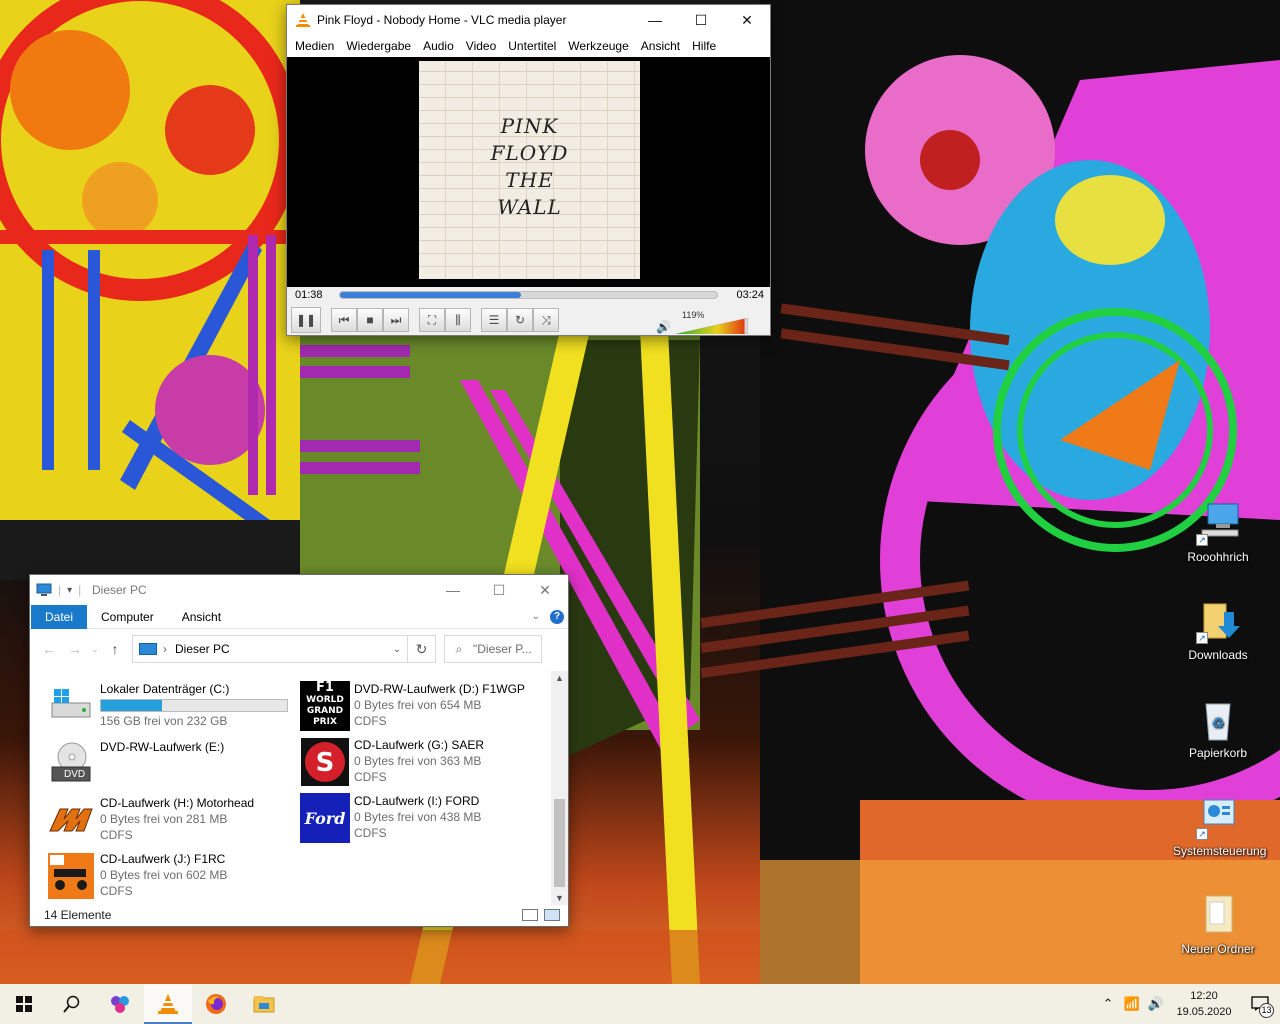  I want to click on menu-audio: Audio, so click(438, 46).